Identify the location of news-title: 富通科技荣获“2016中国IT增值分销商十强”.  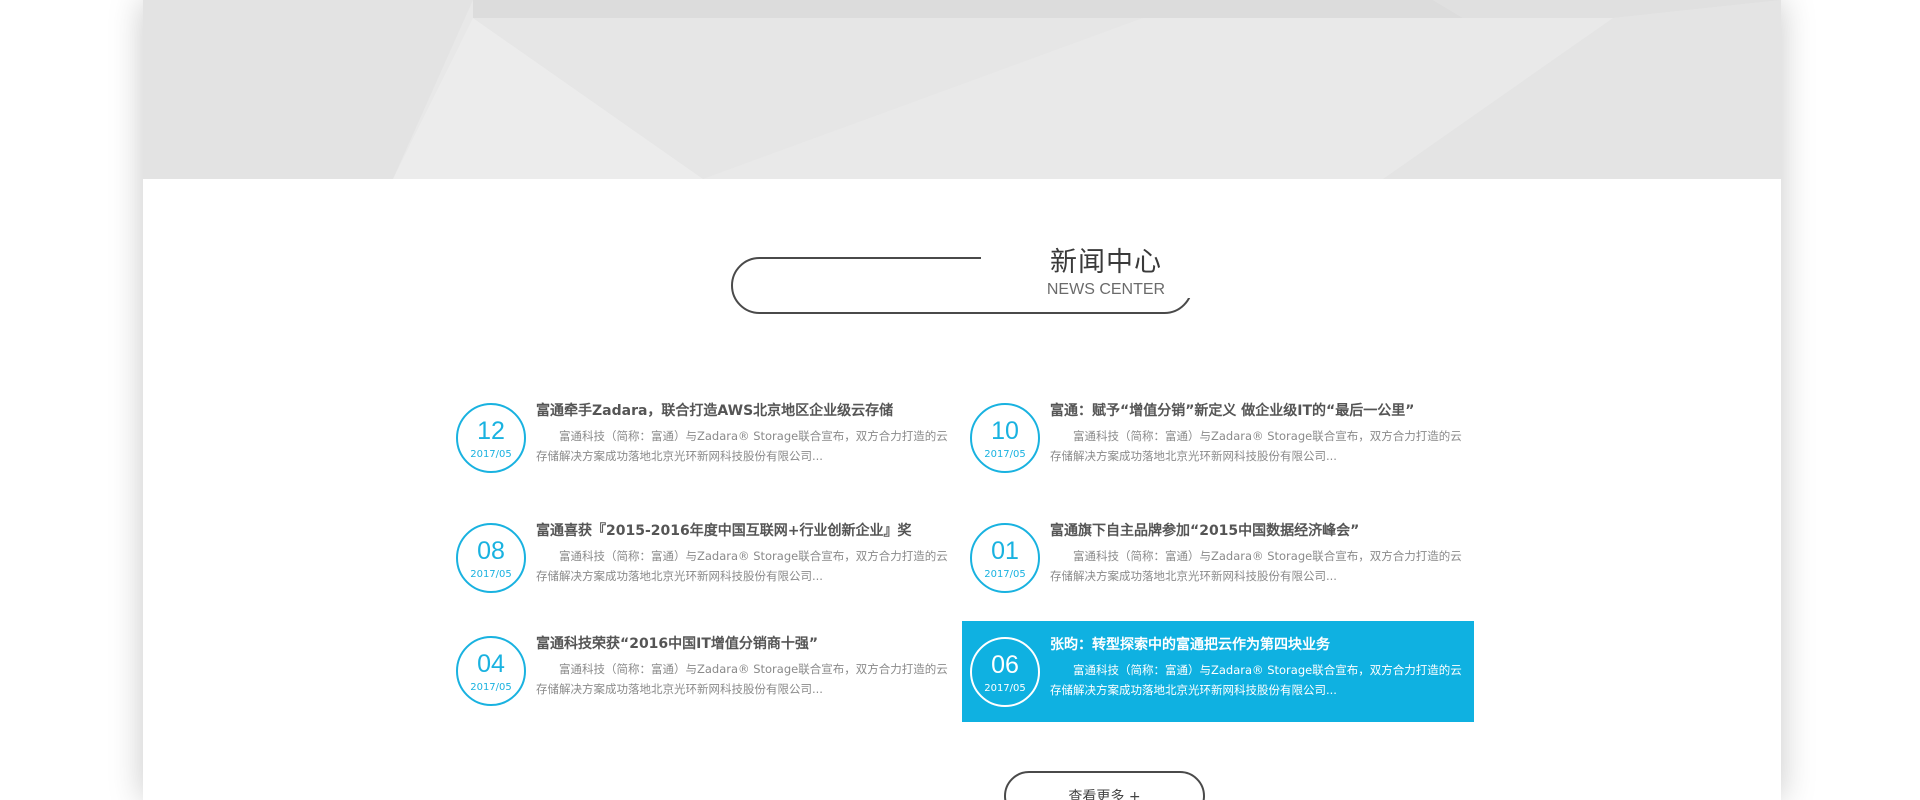
(746, 644).